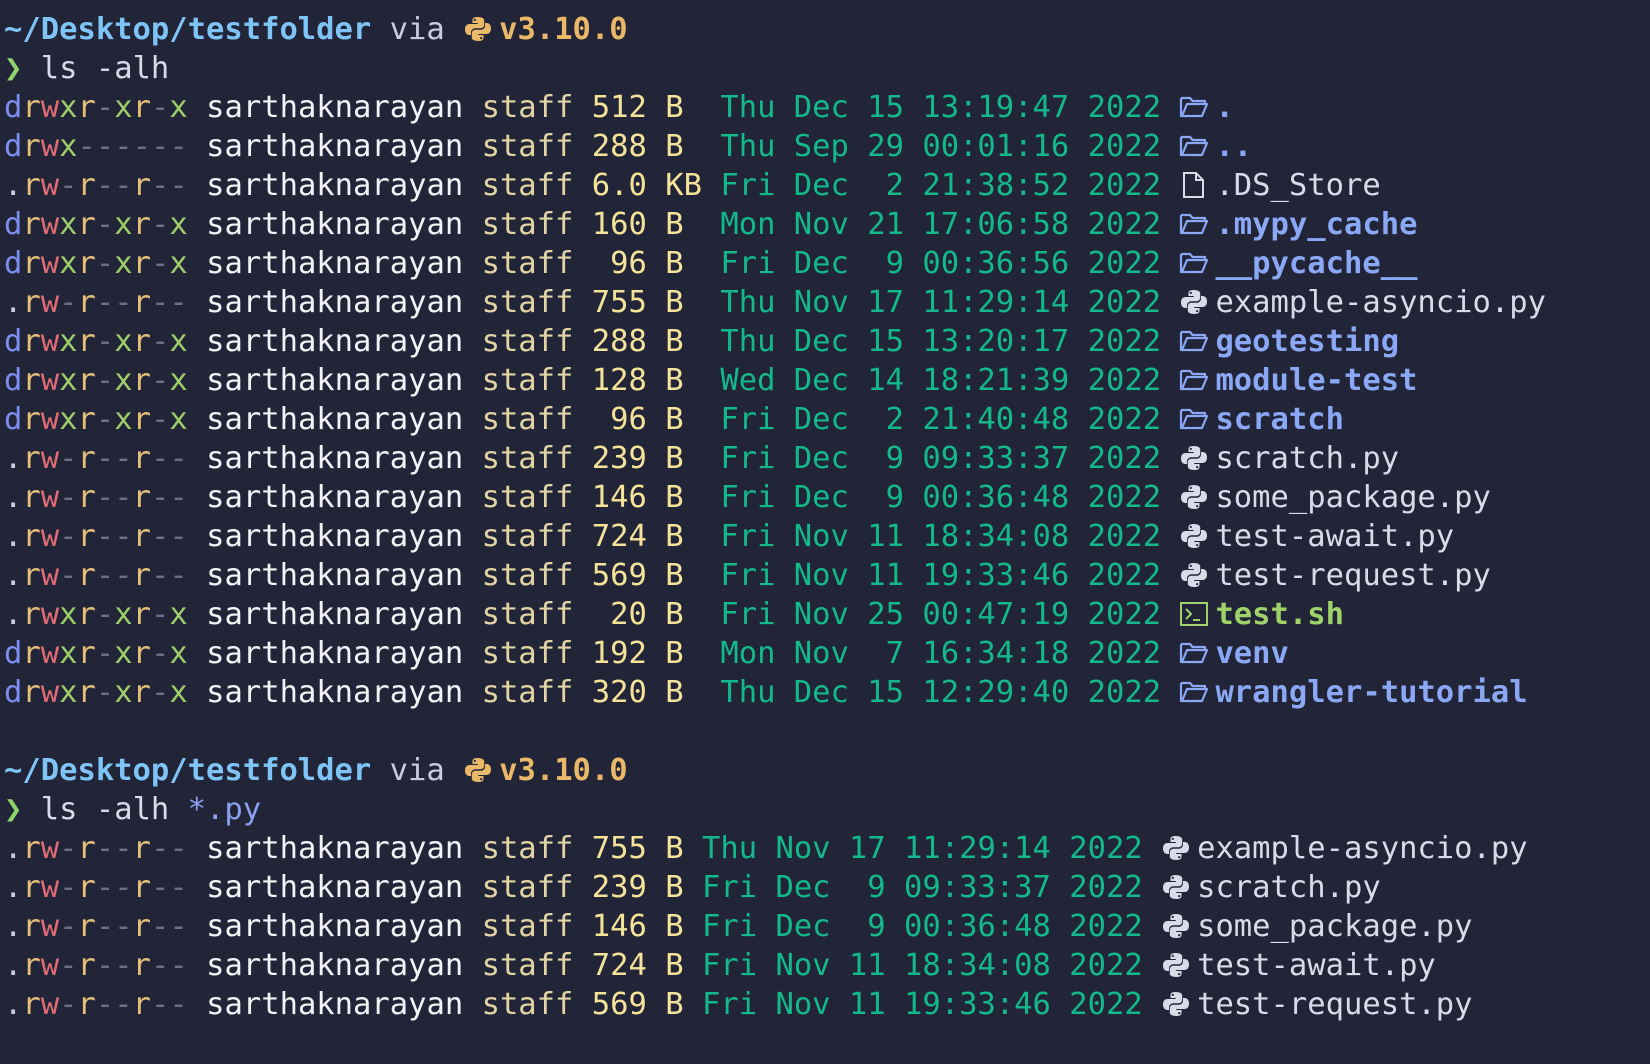 The width and height of the screenshot is (1650, 1064). I want to click on modified-date: Fri Dec 2 21:38:52 2022, so click(941, 185).